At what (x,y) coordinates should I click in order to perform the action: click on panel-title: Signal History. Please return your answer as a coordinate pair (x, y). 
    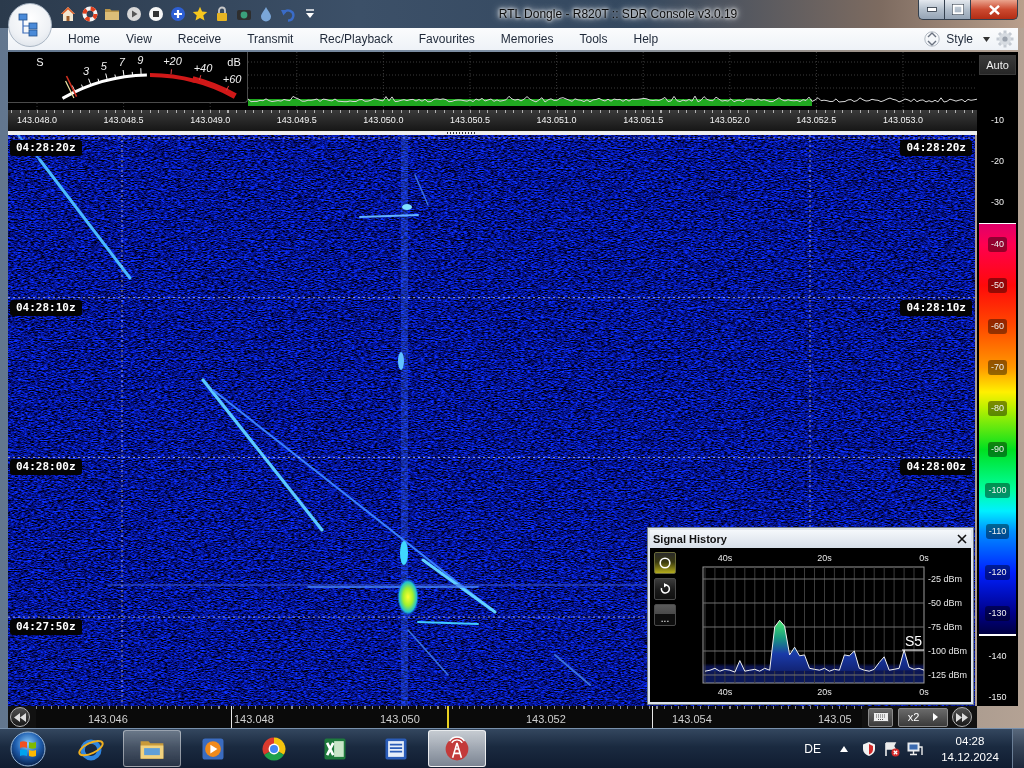
    Looking at the image, I should click on (690, 539).